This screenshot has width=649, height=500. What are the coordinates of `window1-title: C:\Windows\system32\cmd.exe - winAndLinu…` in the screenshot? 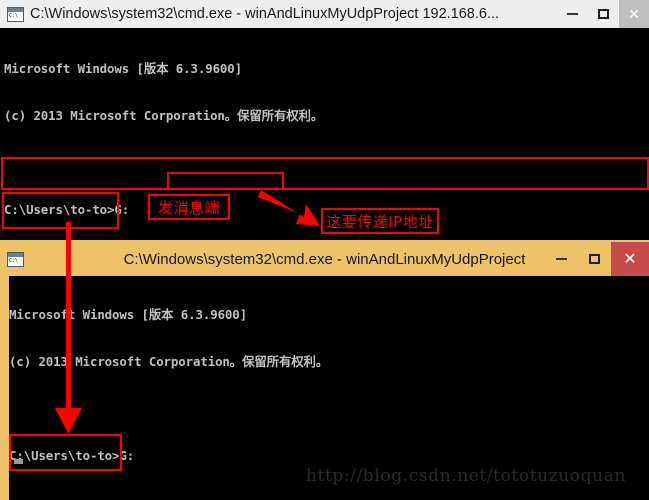 It's located at (265, 14).